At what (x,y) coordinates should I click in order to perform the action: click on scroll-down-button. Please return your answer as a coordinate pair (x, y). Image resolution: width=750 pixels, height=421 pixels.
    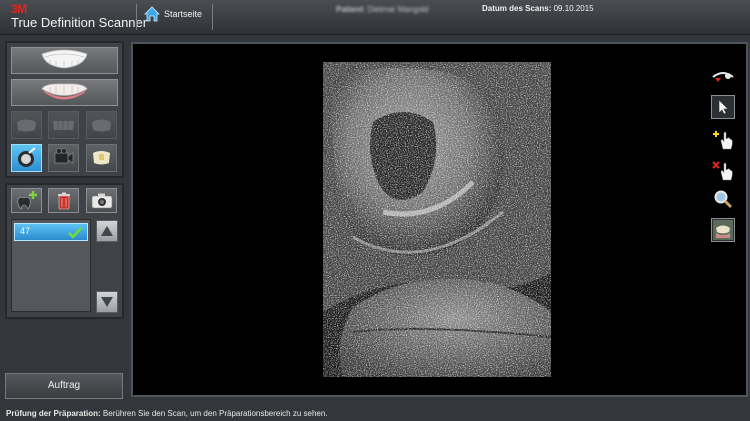
    Looking at the image, I should click on (107, 302).